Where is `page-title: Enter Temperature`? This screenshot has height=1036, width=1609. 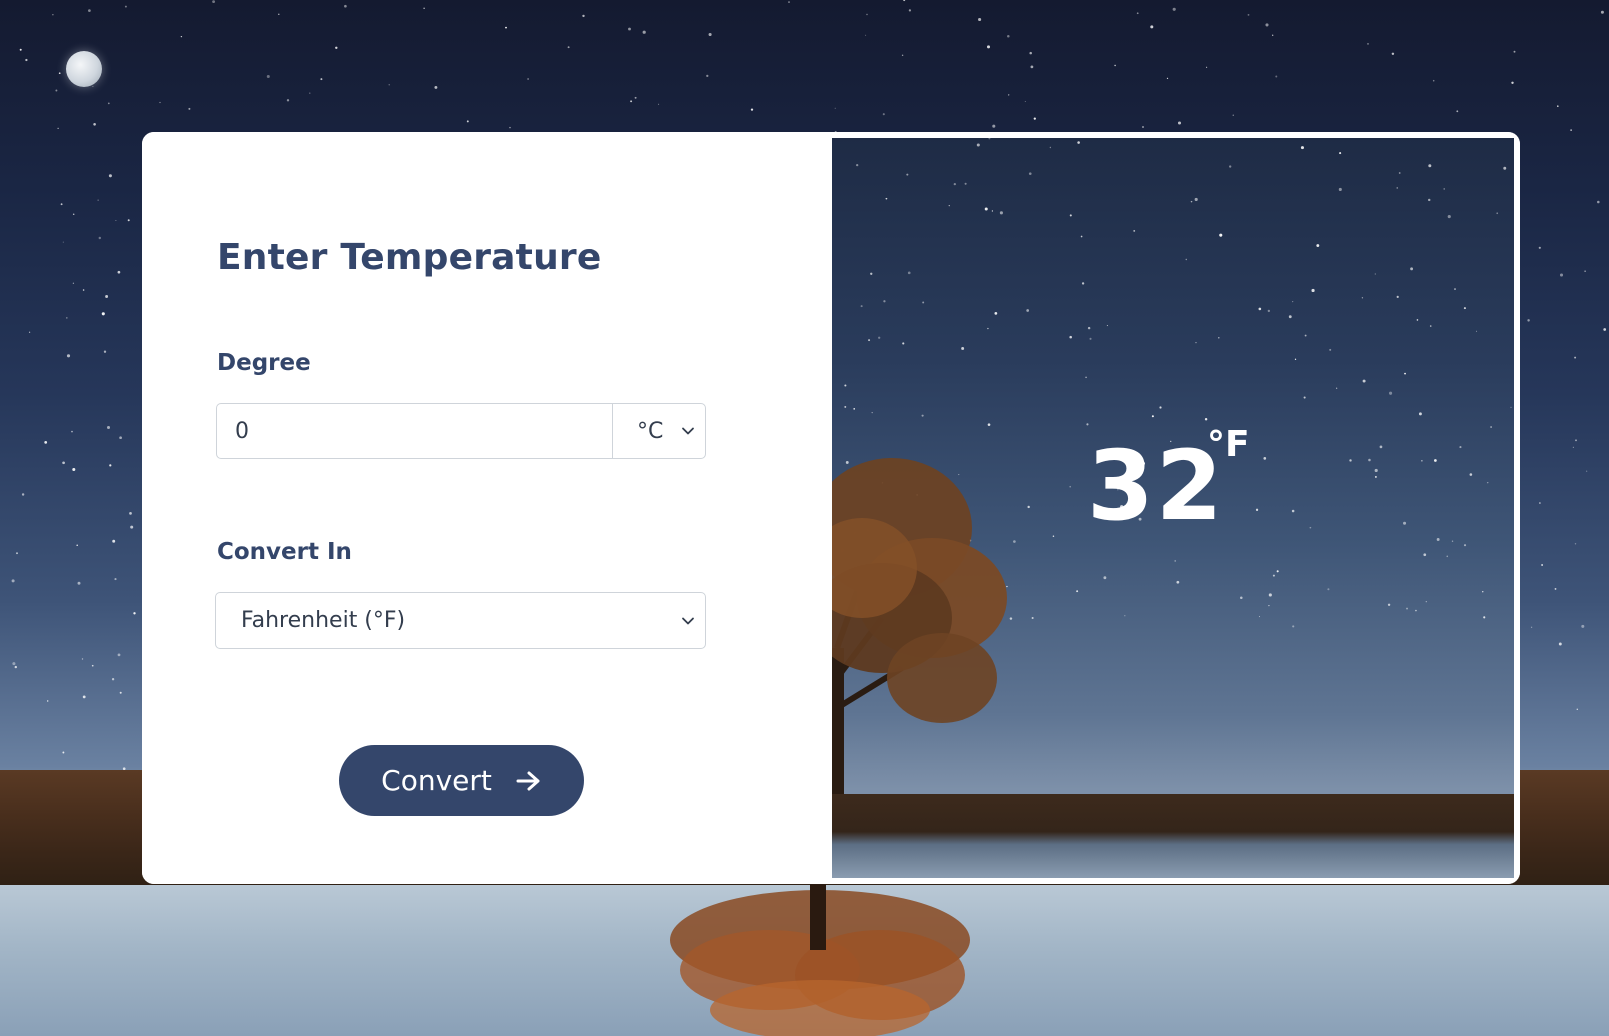
page-title: Enter Temperature is located at coordinates (409, 257).